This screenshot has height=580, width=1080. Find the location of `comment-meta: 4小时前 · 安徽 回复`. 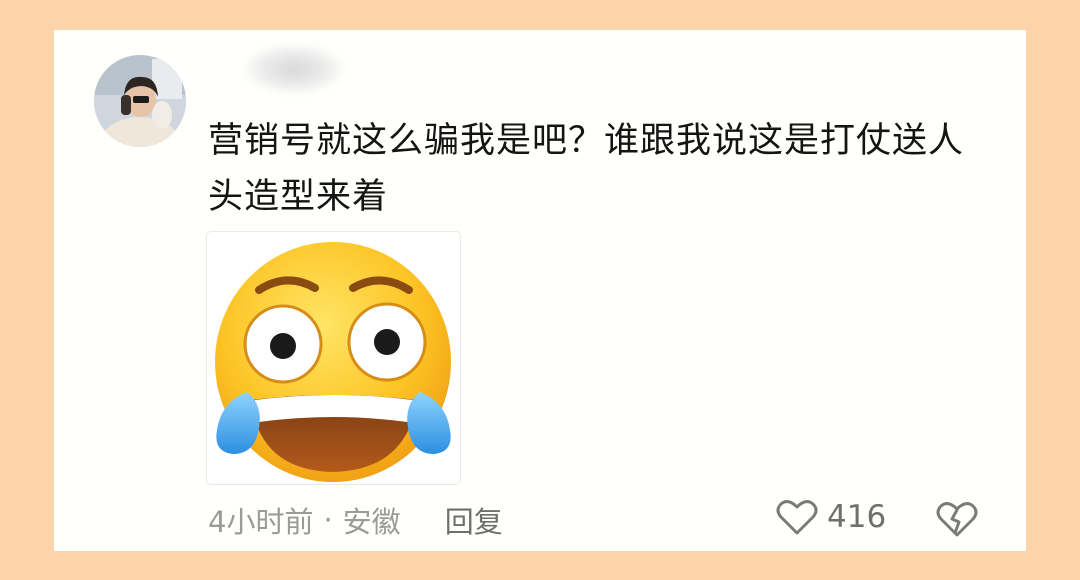

comment-meta: 4小时前 · 安徽 回复 is located at coordinates (355, 520).